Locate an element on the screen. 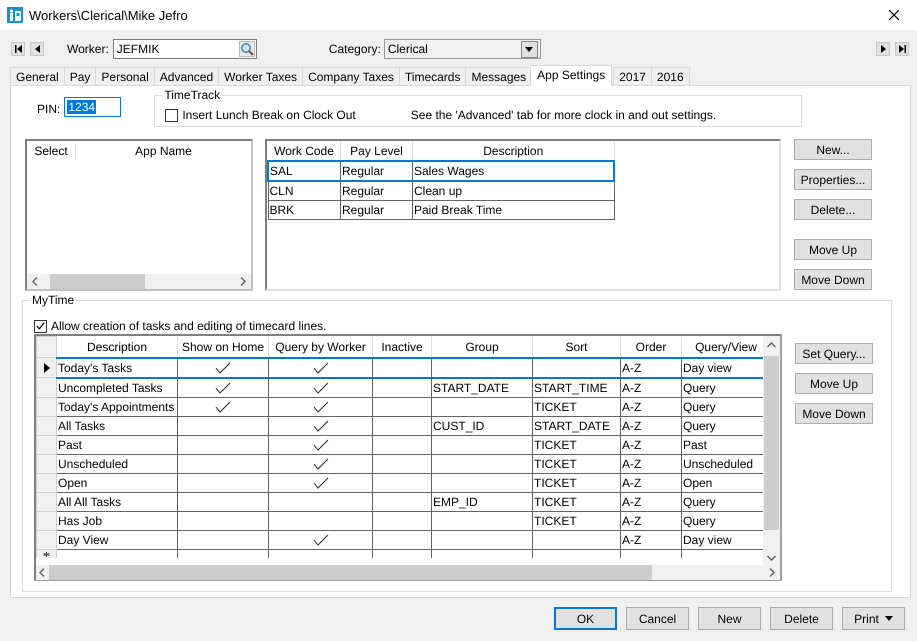  scroll-up-icon is located at coordinates (771, 345).